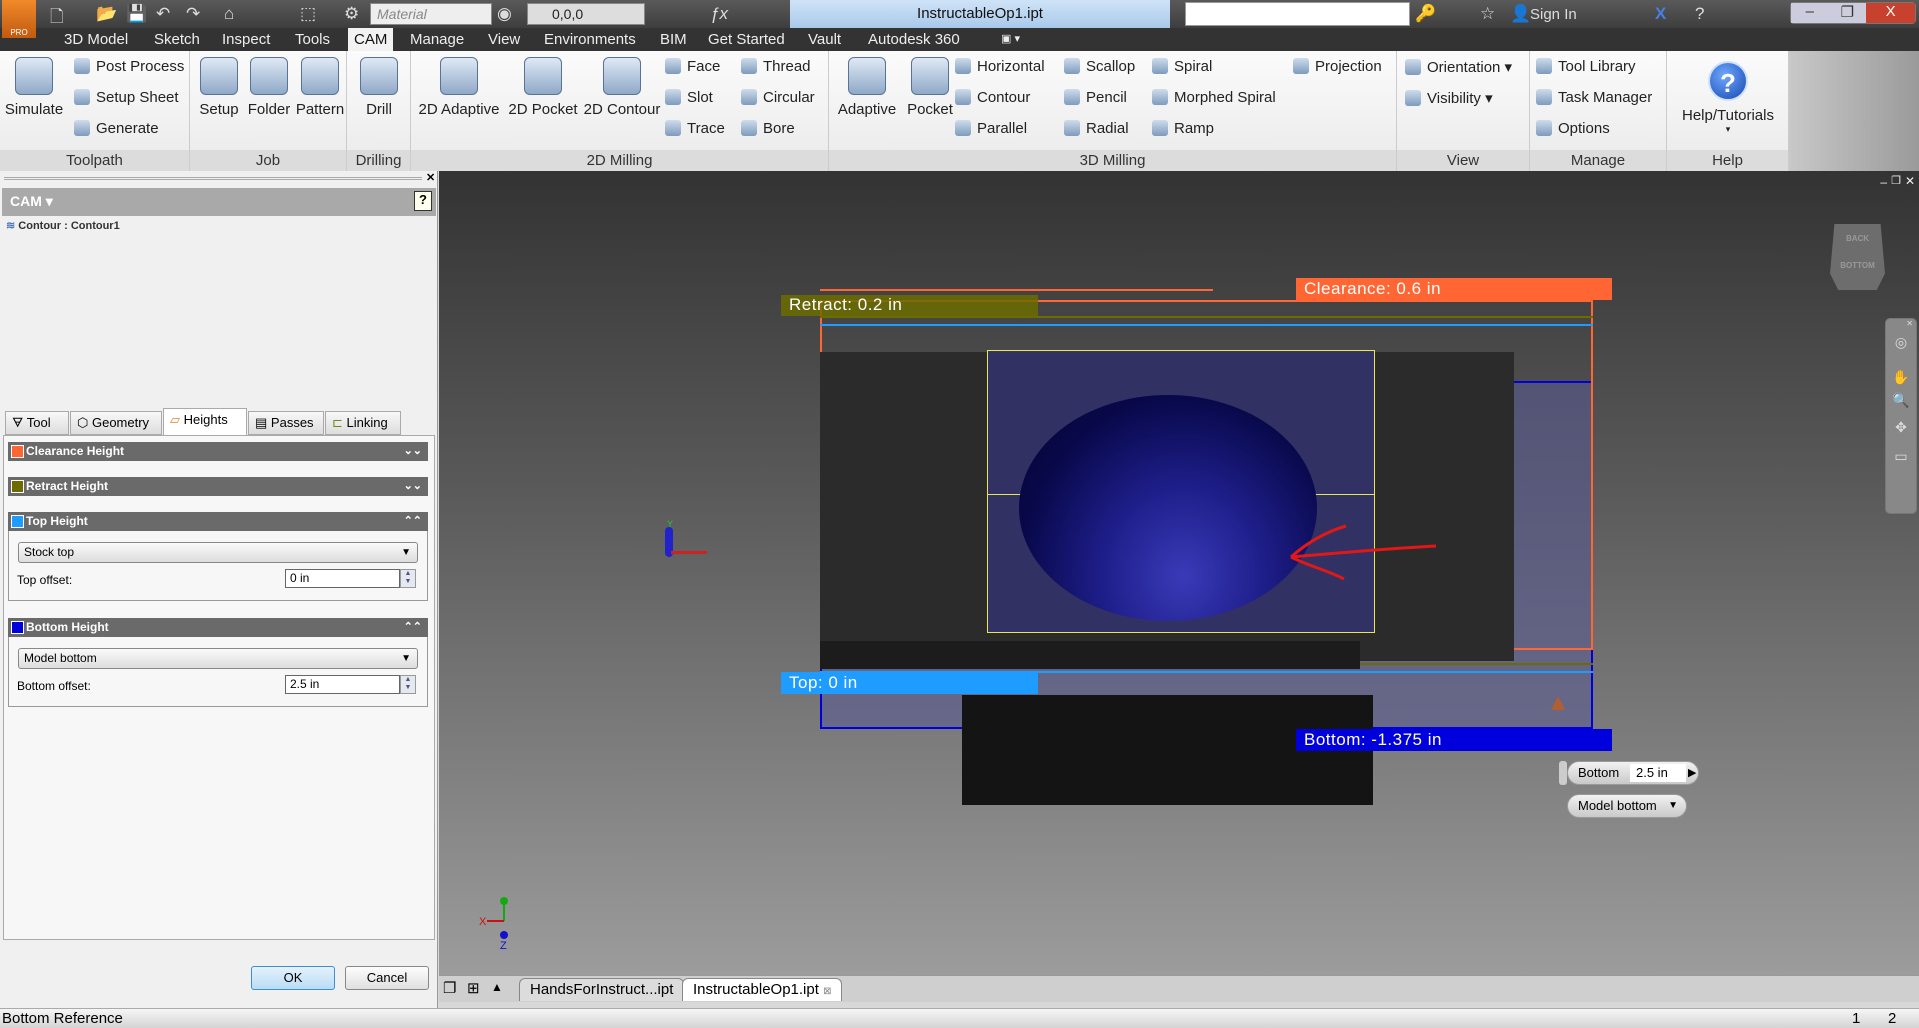 The height and width of the screenshot is (1028, 1919). What do you see at coordinates (695, 128) in the screenshot?
I see `trace-button: Trace` at bounding box center [695, 128].